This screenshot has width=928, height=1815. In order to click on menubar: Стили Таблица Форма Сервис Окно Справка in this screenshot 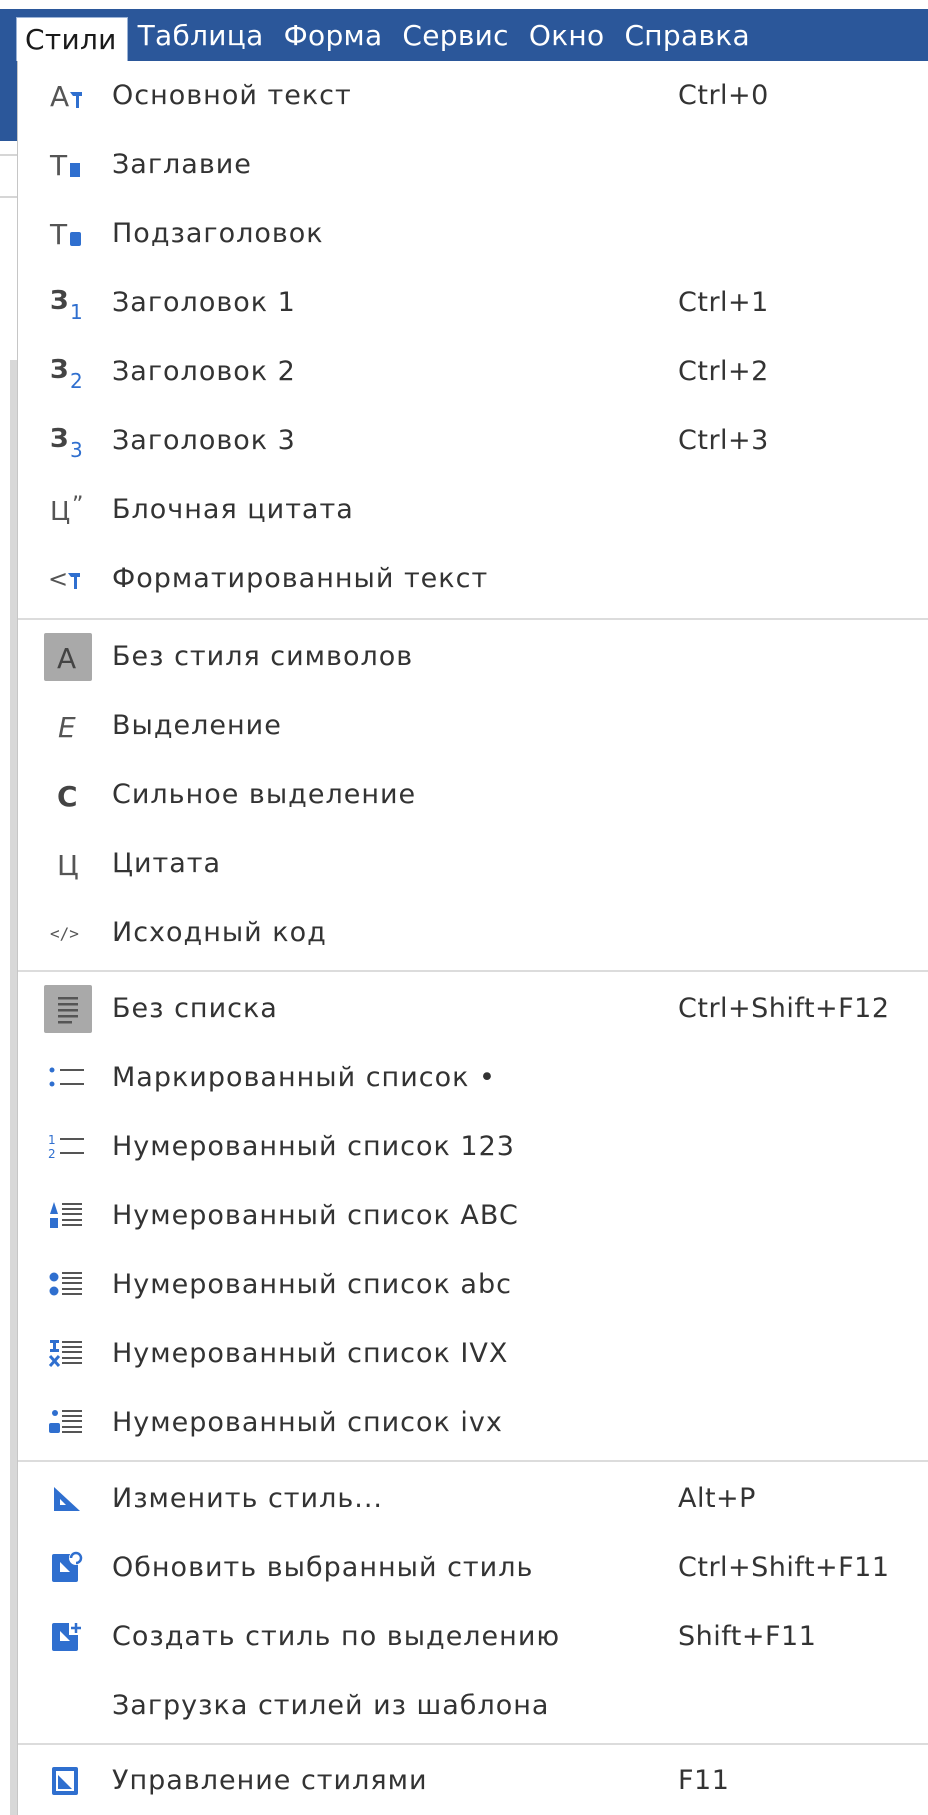, I will do `click(464, 35)`.